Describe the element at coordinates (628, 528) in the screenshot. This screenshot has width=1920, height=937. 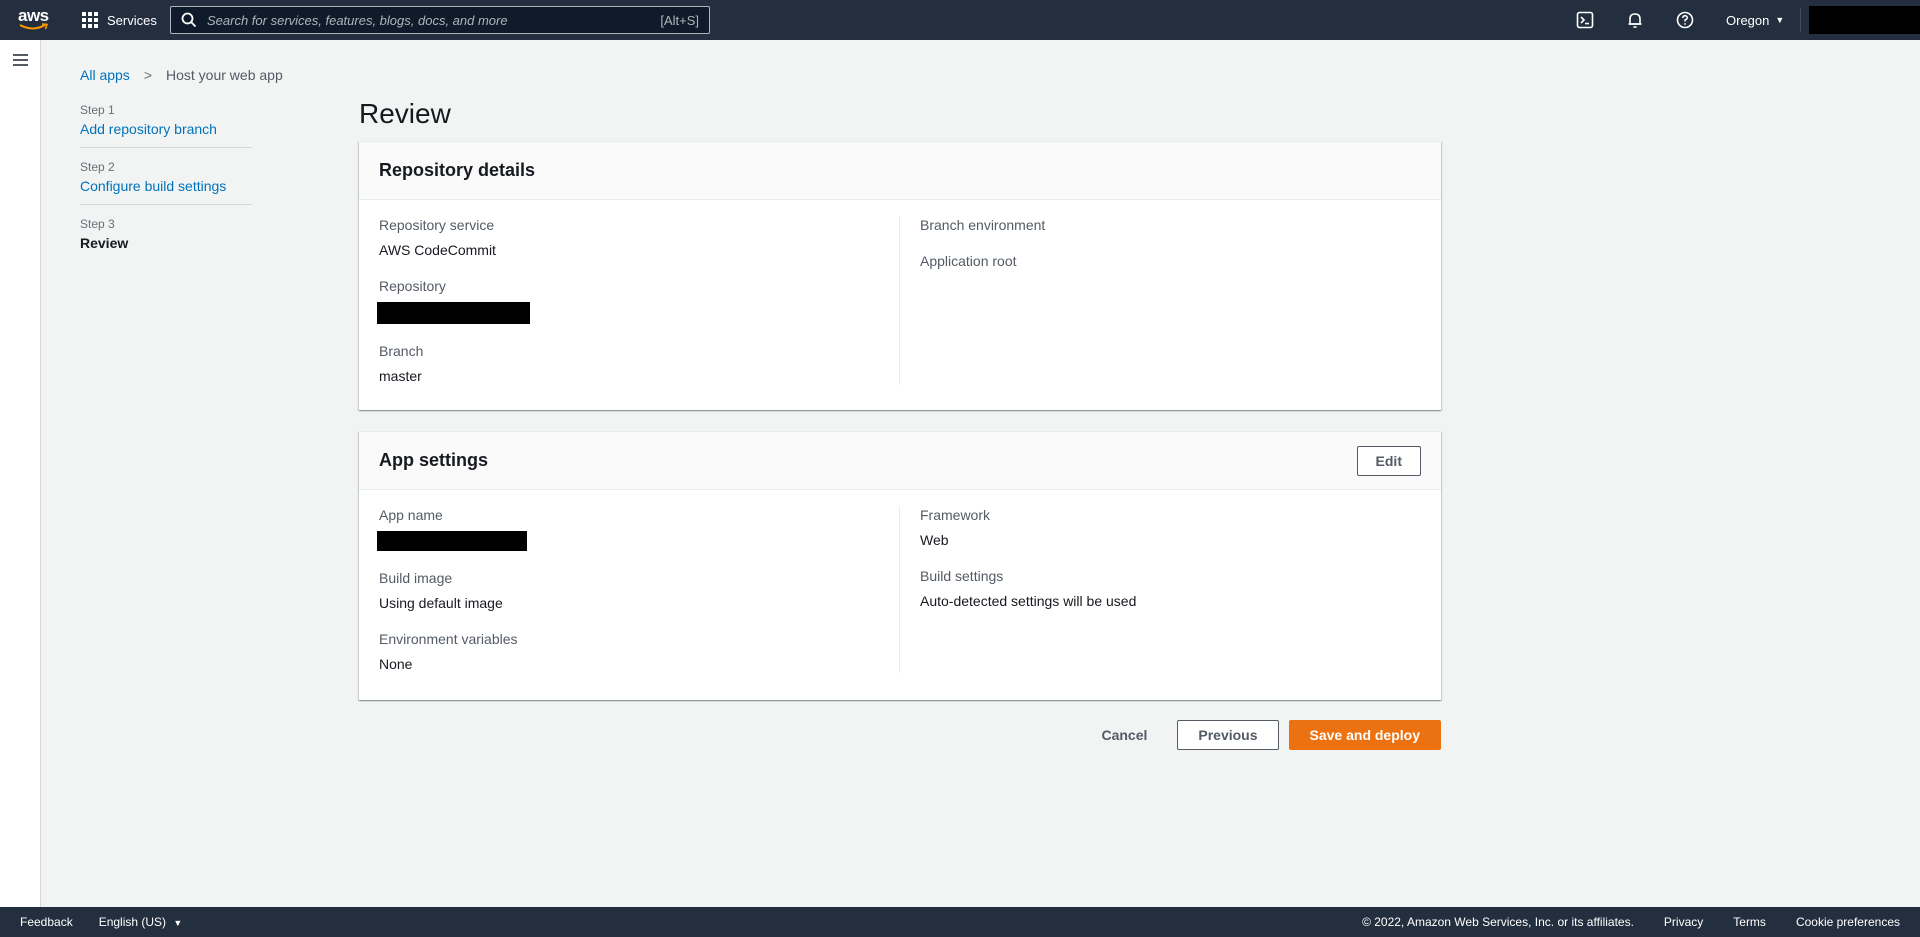
I see `field-app-name: App name` at that location.